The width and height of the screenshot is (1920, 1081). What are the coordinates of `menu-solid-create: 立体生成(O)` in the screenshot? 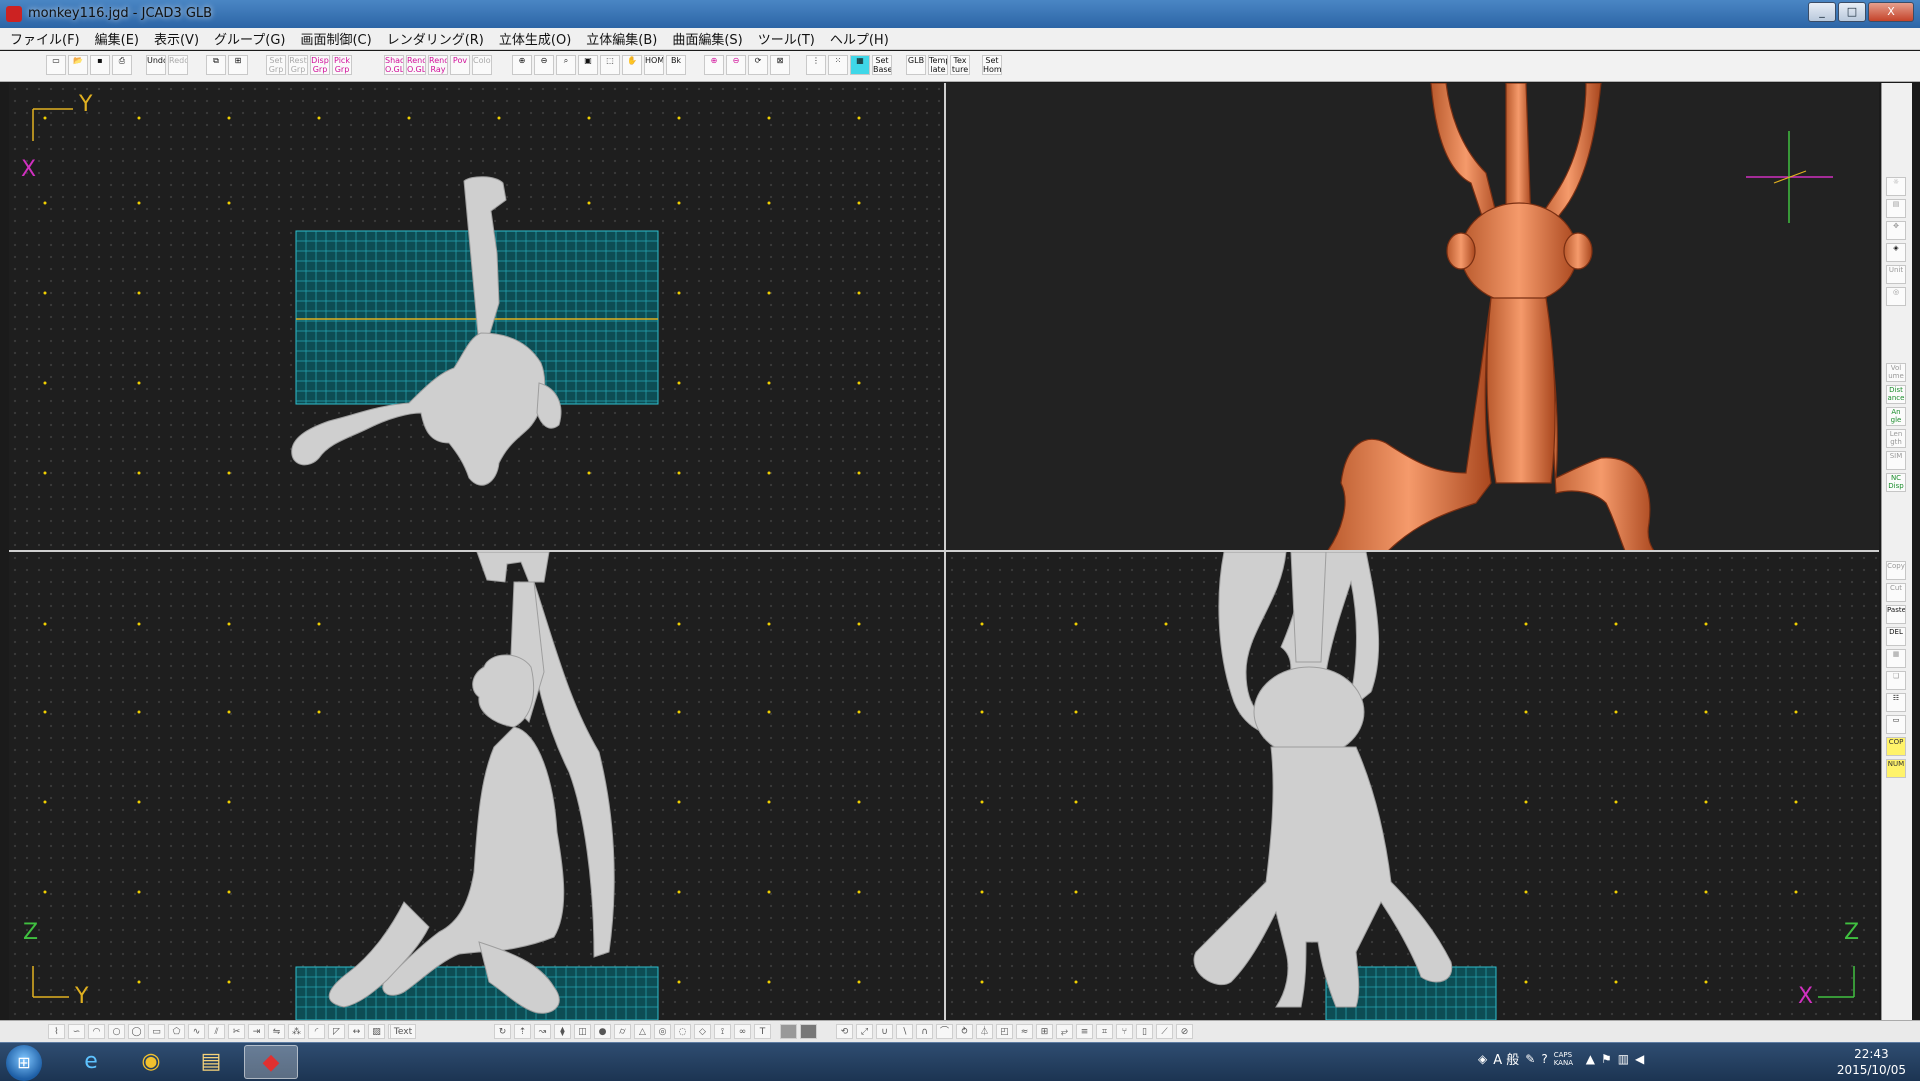 It's located at (535, 38).